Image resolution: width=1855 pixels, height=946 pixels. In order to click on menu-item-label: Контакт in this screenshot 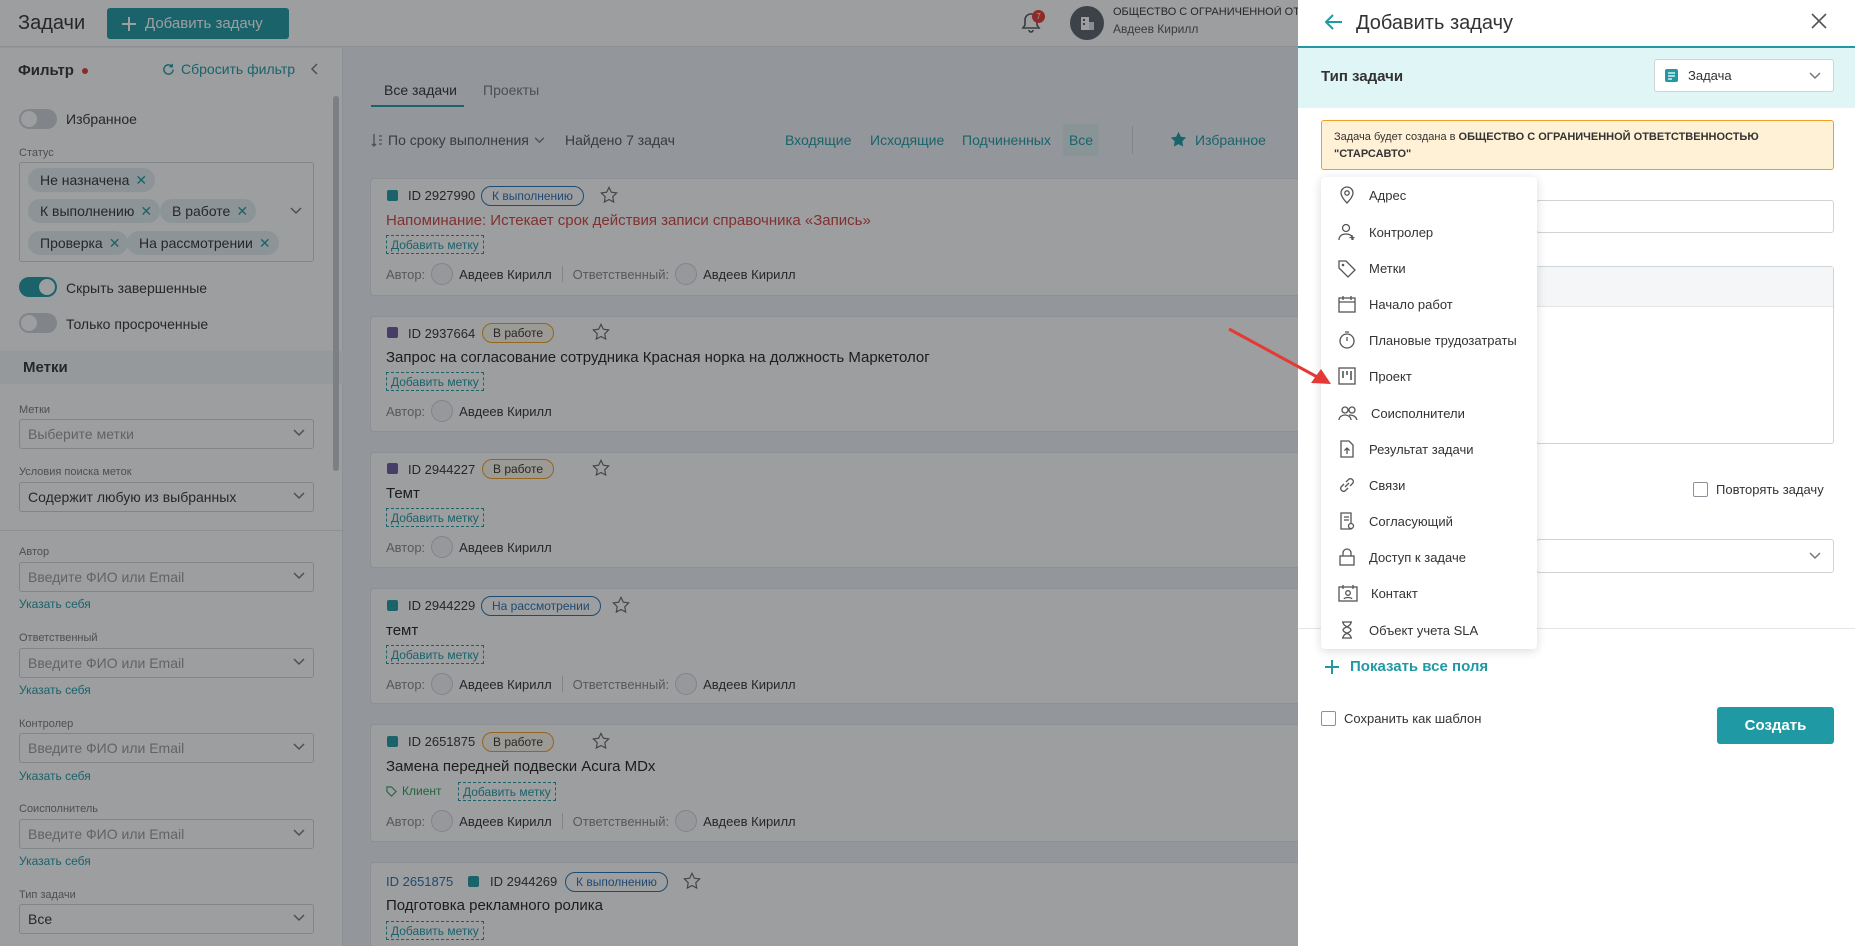, I will do `click(1394, 593)`.